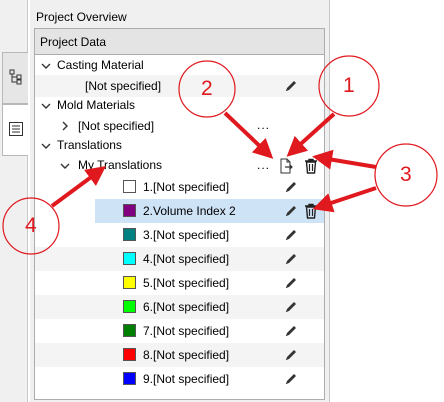 This screenshot has width=444, height=402. Describe the element at coordinates (186, 307) in the screenshot. I see `translation-item-label: 6.[Not specified]` at that location.